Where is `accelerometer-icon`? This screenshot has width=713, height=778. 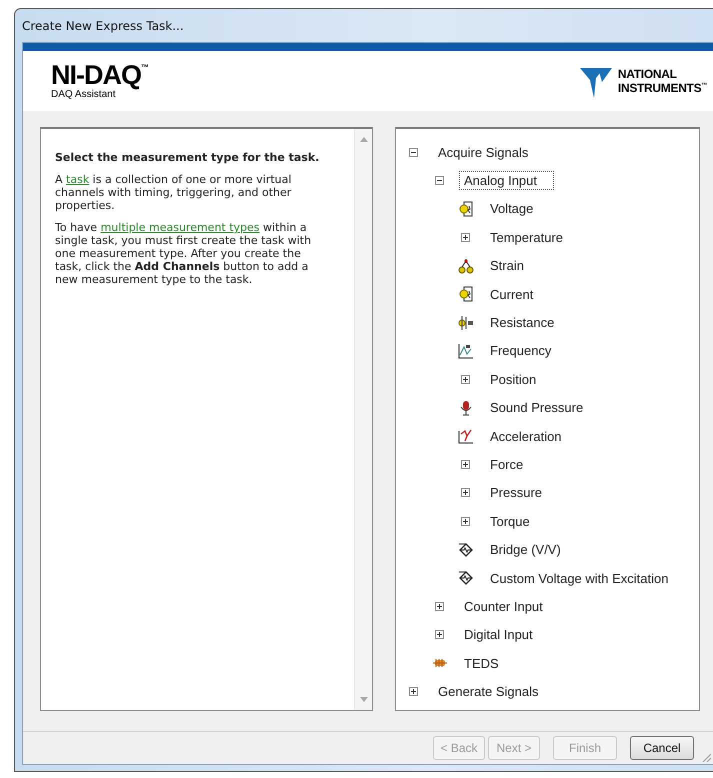 accelerometer-icon is located at coordinates (466, 436).